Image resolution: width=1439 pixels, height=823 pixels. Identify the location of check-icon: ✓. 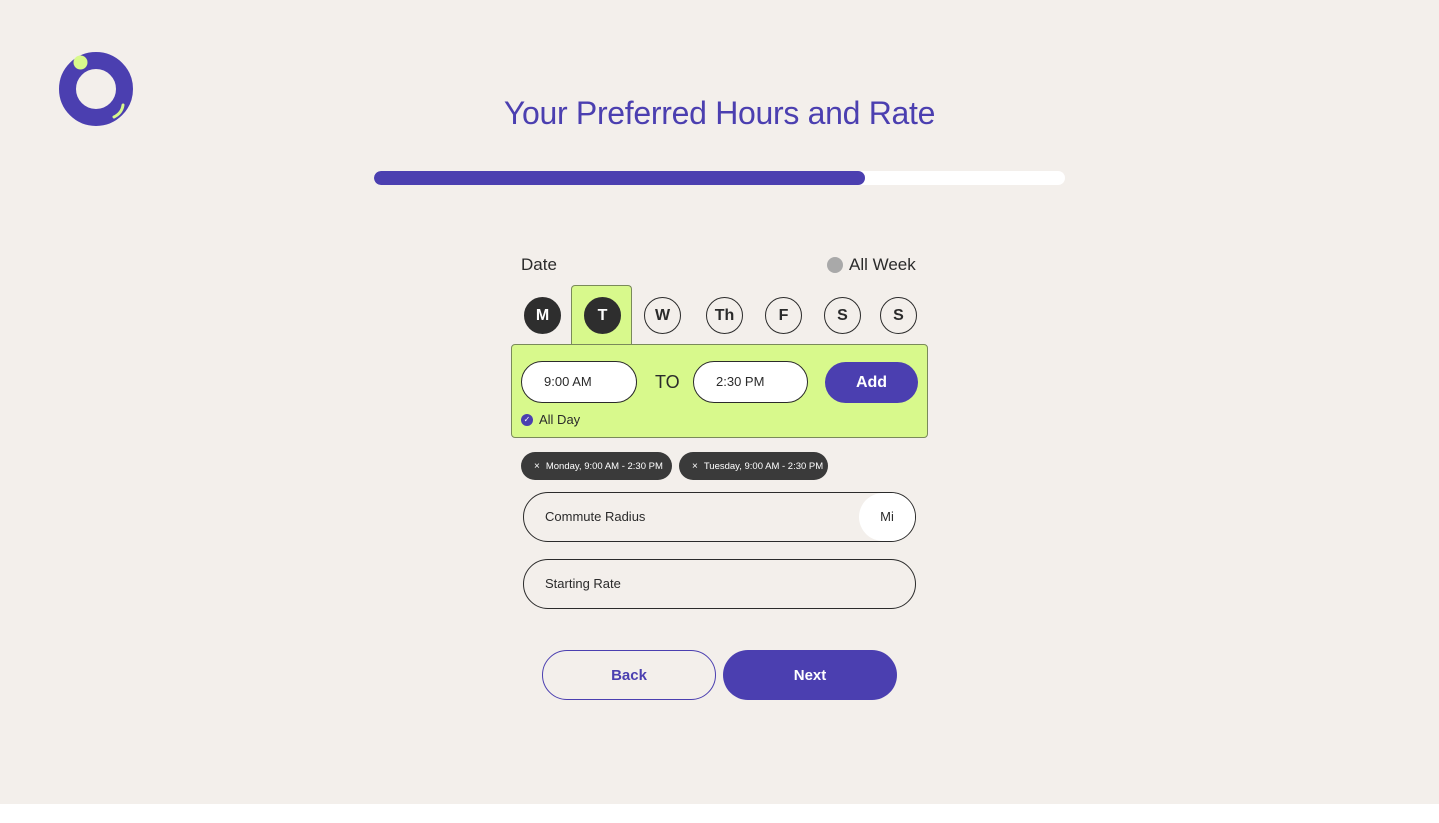
(527, 419).